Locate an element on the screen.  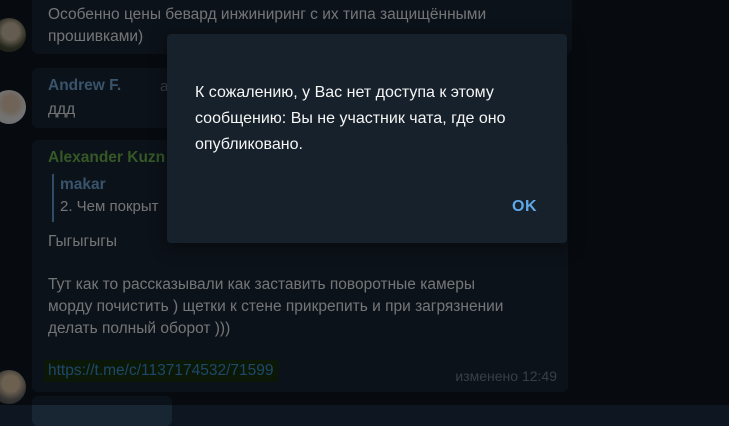
dialog-message-line: сообщению: Вы не участник чата, где оно is located at coordinates (370, 119).